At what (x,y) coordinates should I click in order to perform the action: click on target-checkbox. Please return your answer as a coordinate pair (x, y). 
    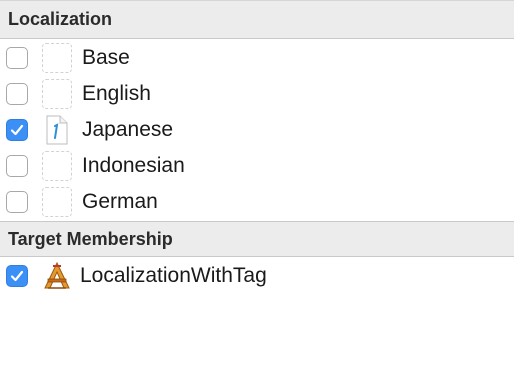
    Looking at the image, I should click on (17, 276).